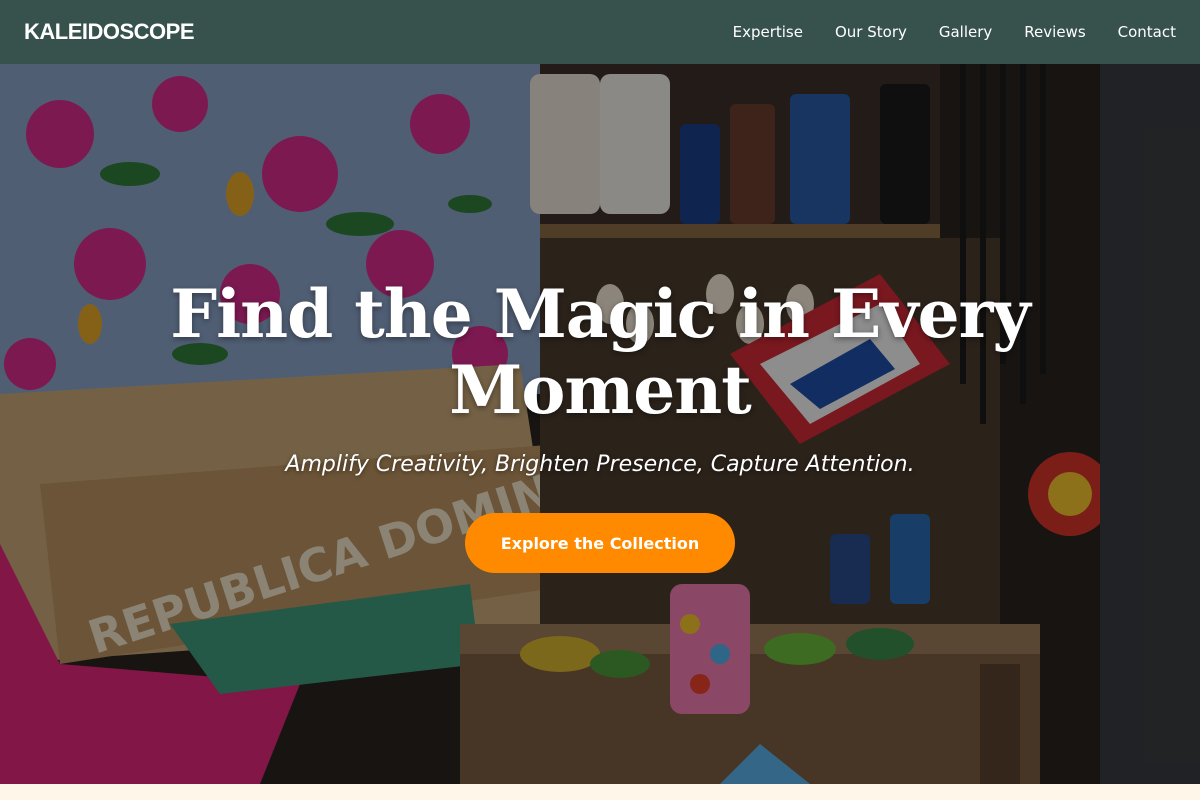 The image size is (1200, 800). What do you see at coordinates (600, 792) in the screenshot?
I see `next-section-edge` at bounding box center [600, 792].